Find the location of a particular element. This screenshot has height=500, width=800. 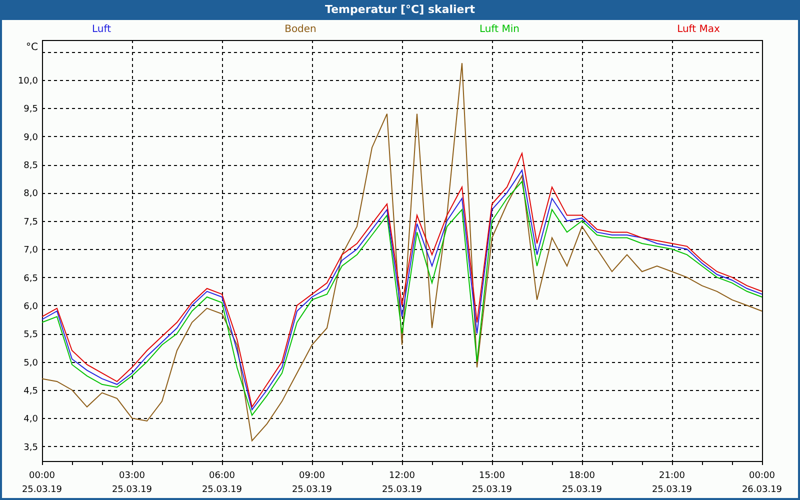

legend-label: Luft is located at coordinates (101, 29).